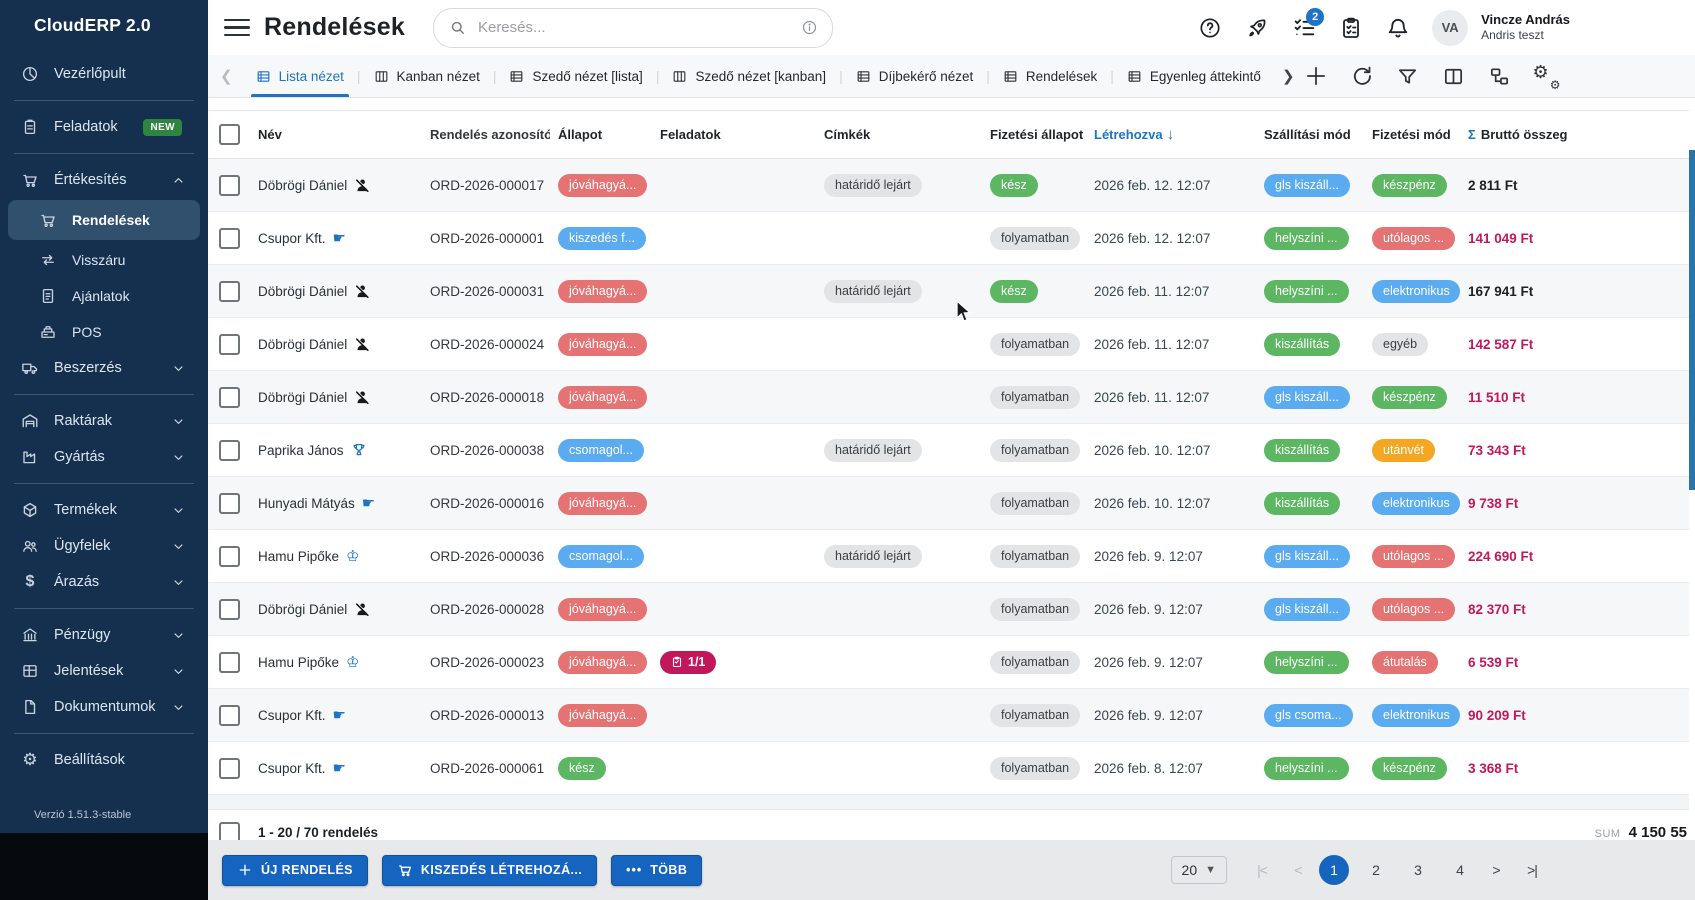 The height and width of the screenshot is (900, 1695). What do you see at coordinates (104, 635) in the screenshot?
I see `sidebar-item-p-nz-gy: Pénzügy` at bounding box center [104, 635].